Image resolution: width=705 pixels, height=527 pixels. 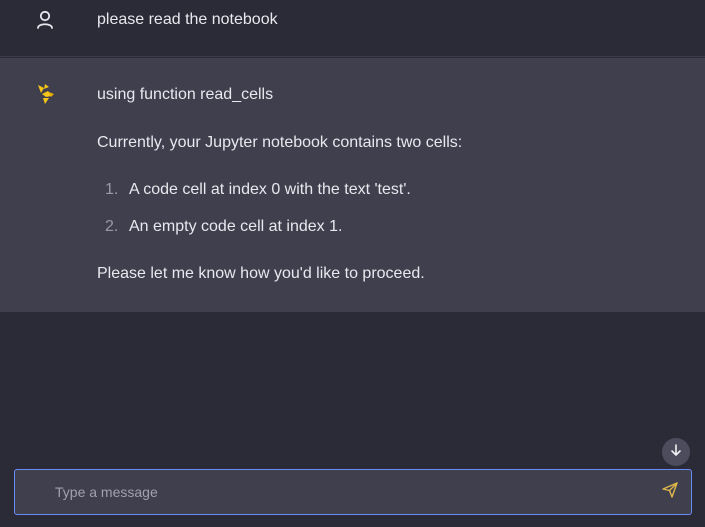 I want to click on message-composer, so click(x=353, y=492).